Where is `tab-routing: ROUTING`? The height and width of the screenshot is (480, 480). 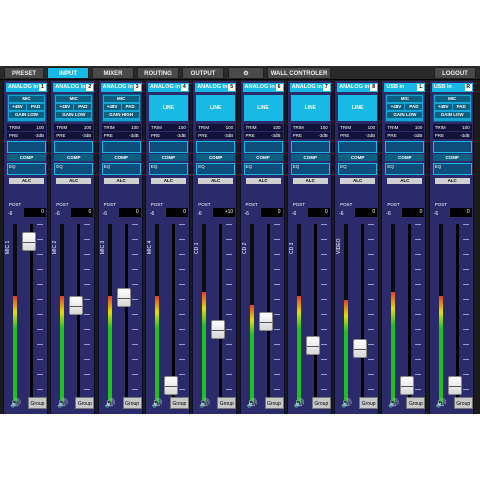 tab-routing: ROUTING is located at coordinates (158, 73).